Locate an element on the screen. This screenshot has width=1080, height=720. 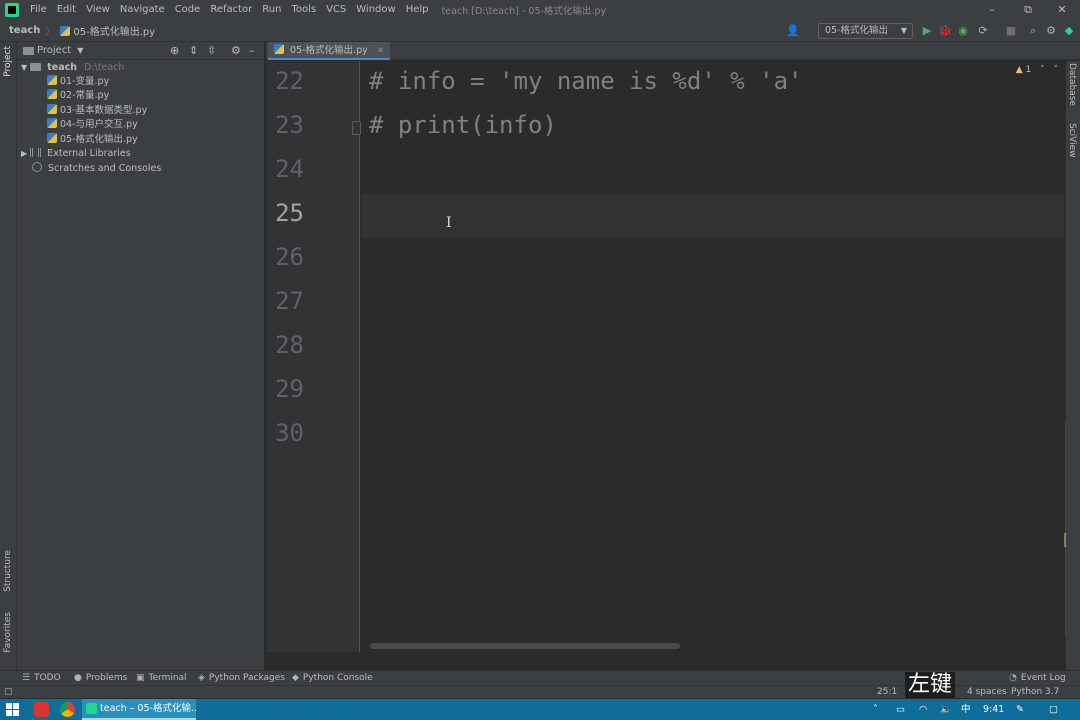
close-window-button: ✕ is located at coordinates (1062, 10).